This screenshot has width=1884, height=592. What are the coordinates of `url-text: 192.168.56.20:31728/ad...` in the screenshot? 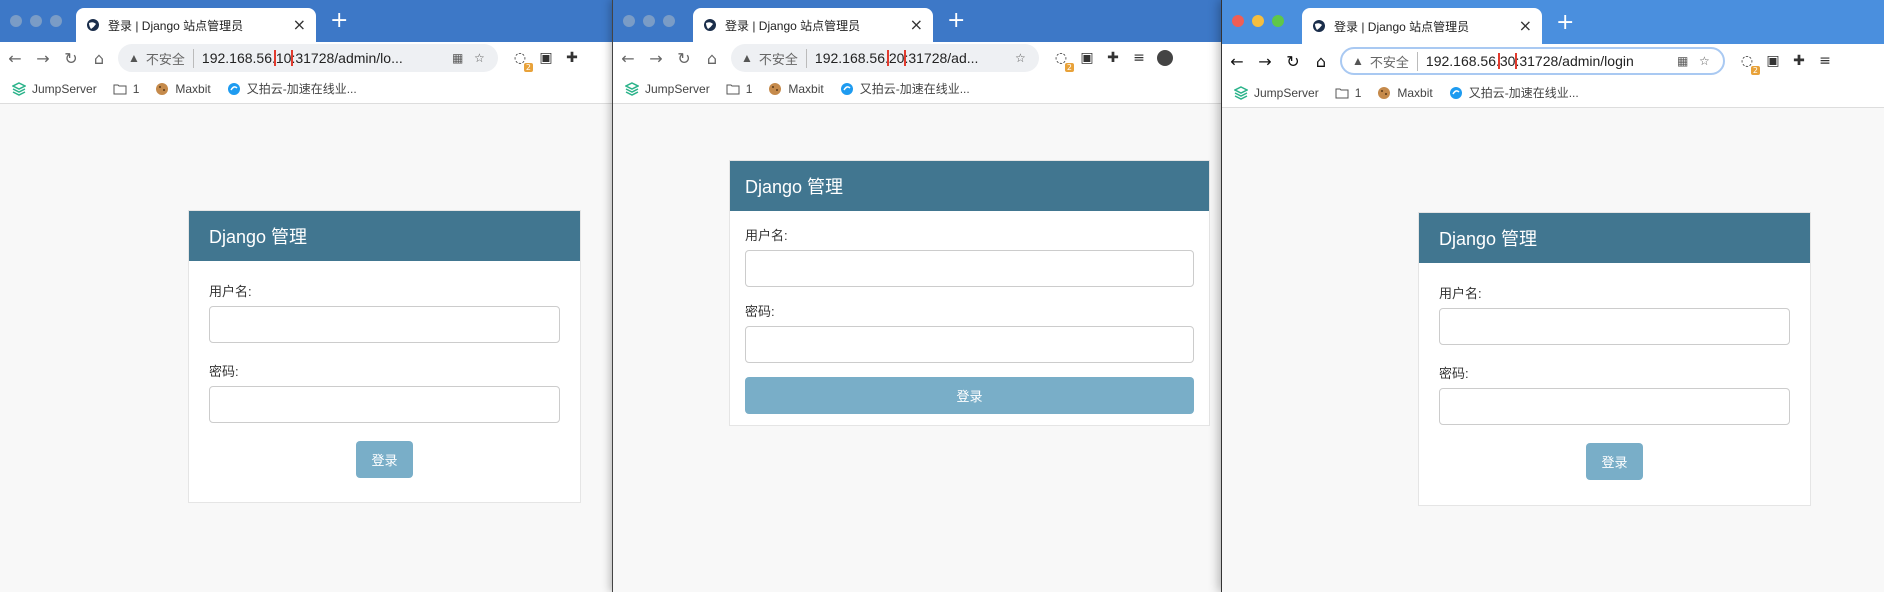 It's located at (911, 58).